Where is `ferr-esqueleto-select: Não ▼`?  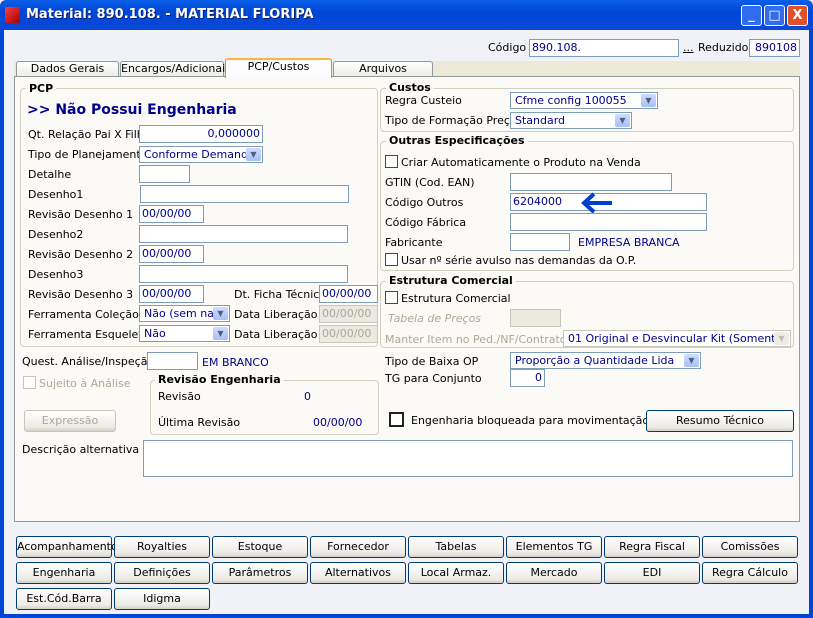
ferr-esqueleto-select: Não ▼ is located at coordinates (184, 333).